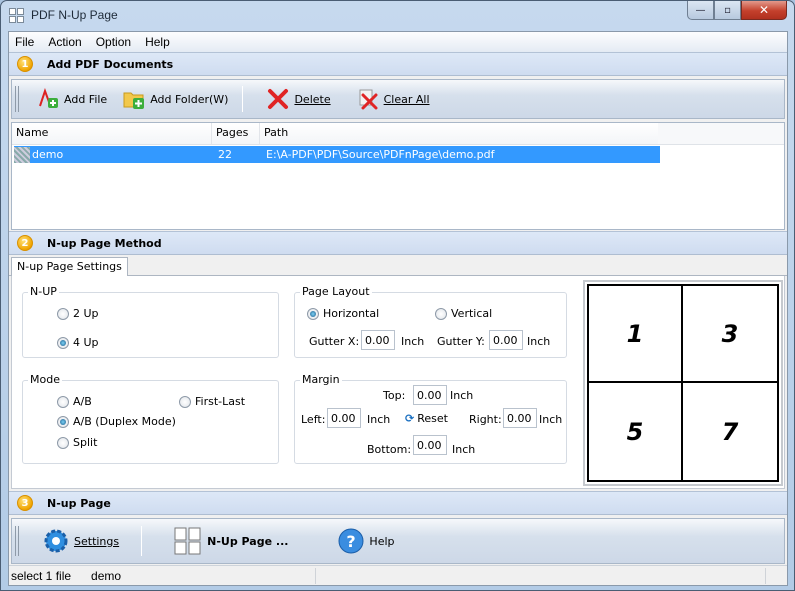 The image size is (795, 591). What do you see at coordinates (730, 334) in the screenshot?
I see `preview-page: 3` at bounding box center [730, 334].